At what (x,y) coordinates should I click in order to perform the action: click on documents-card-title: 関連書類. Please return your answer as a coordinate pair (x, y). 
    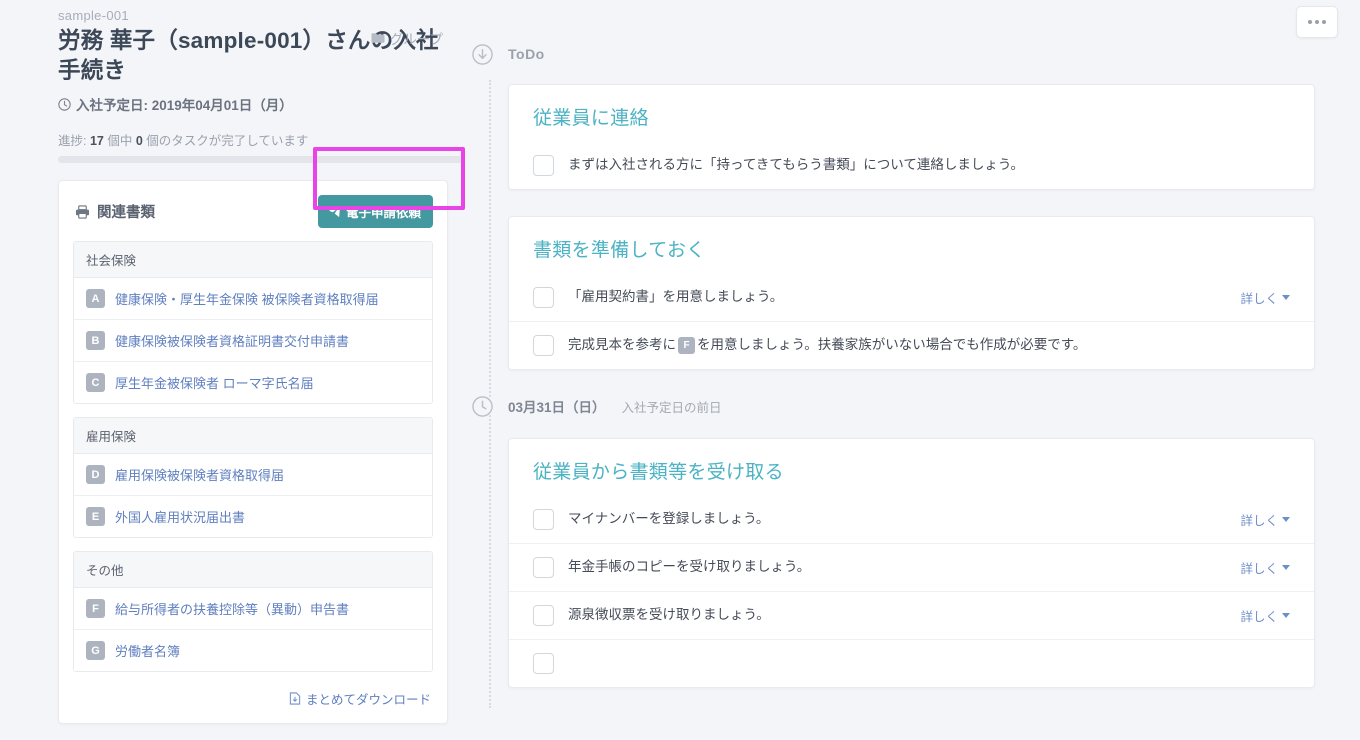
    Looking at the image, I should click on (115, 211).